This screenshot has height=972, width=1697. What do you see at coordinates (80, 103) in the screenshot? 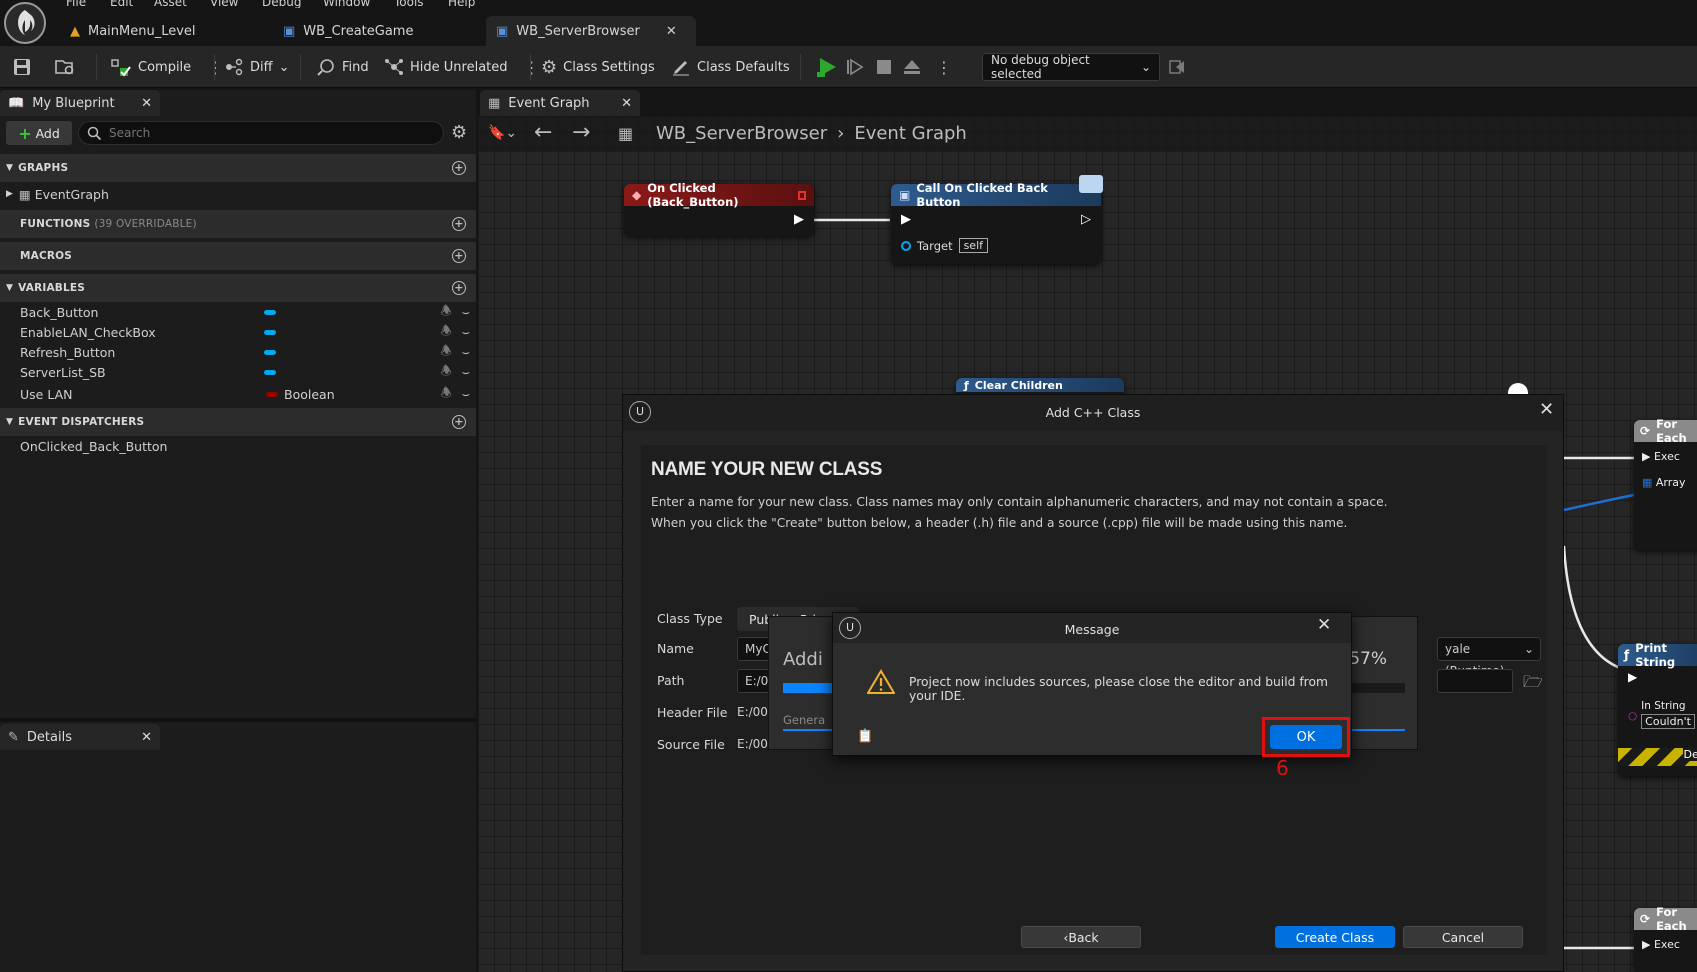
I see `tab-my-blueprint: 📖 My Blueprint ✕` at bounding box center [80, 103].